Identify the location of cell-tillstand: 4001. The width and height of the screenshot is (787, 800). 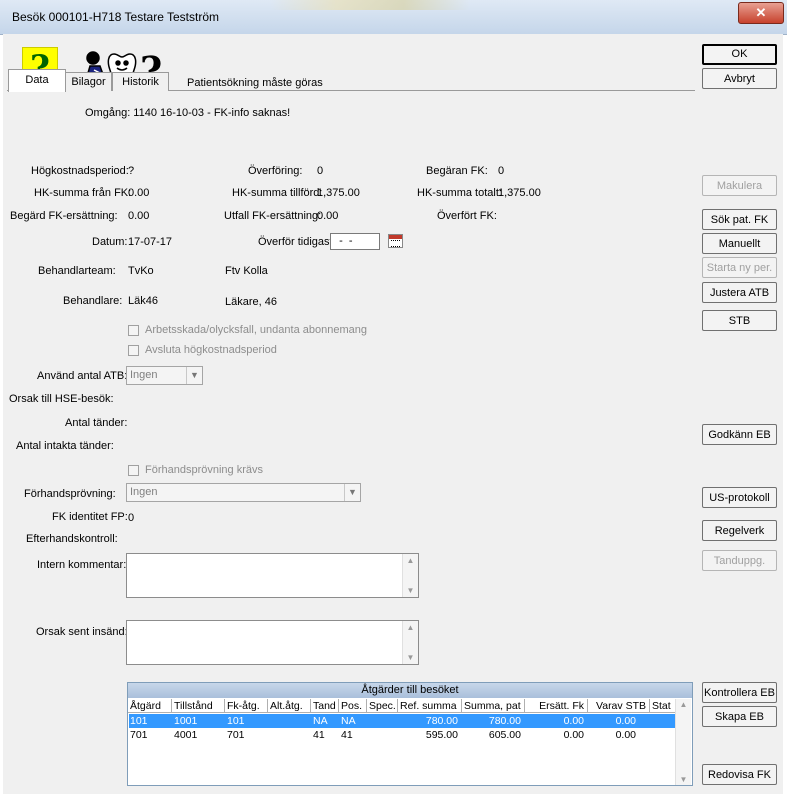
(186, 735).